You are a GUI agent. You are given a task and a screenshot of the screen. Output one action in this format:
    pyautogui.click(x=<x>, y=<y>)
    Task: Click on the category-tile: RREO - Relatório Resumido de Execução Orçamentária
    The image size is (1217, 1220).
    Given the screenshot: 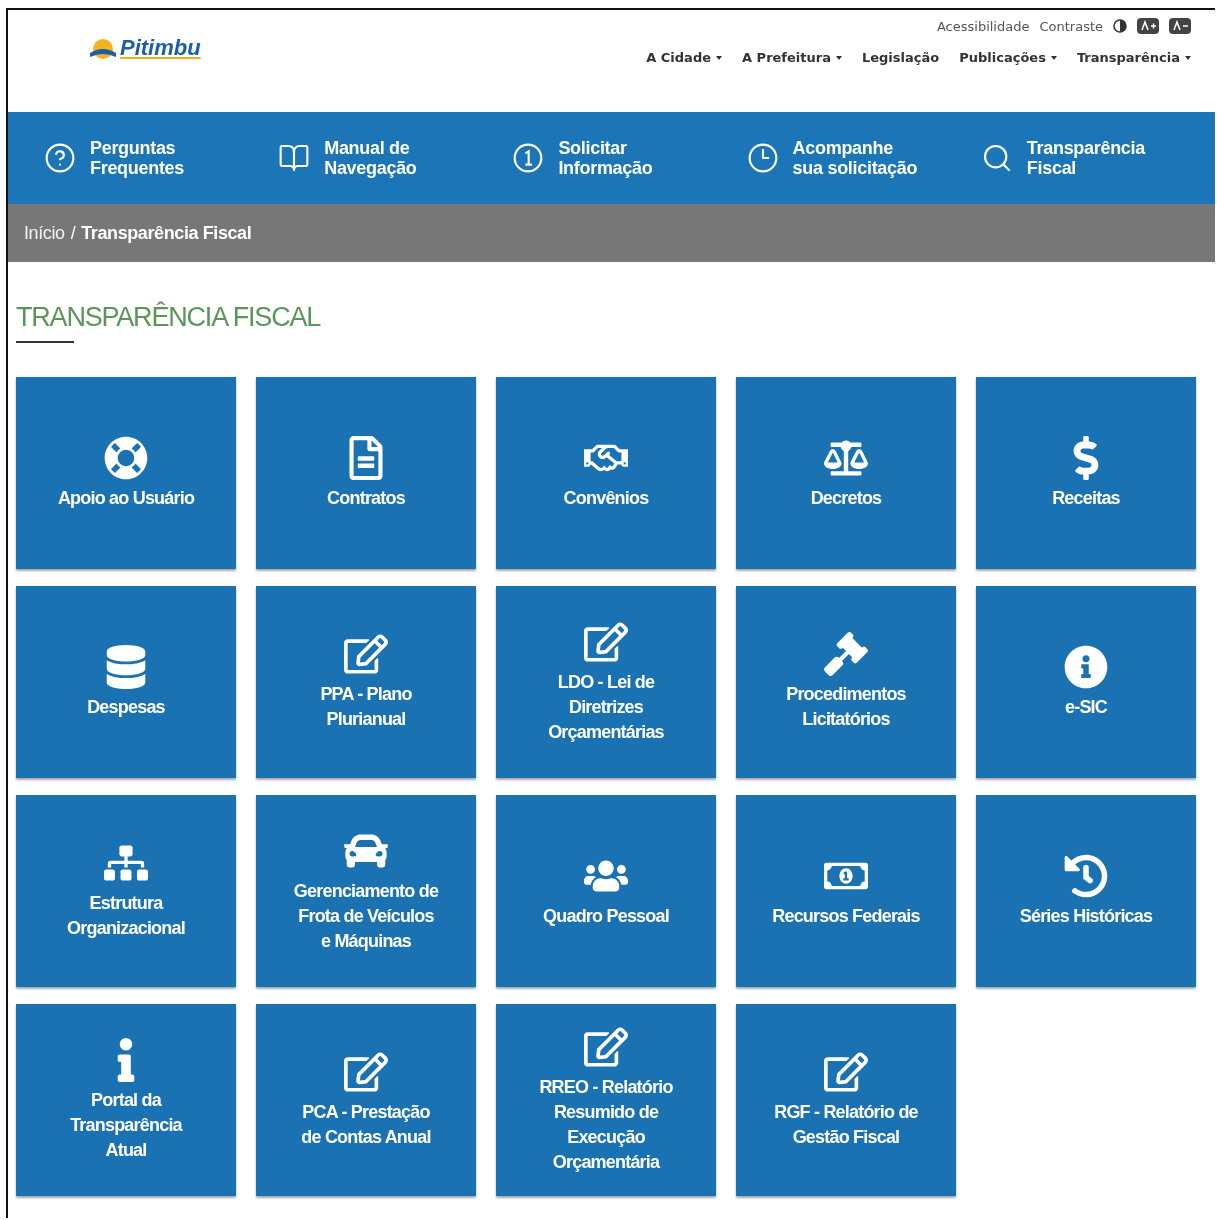 What is the action you would take?
    pyautogui.click(x=606, y=1100)
    